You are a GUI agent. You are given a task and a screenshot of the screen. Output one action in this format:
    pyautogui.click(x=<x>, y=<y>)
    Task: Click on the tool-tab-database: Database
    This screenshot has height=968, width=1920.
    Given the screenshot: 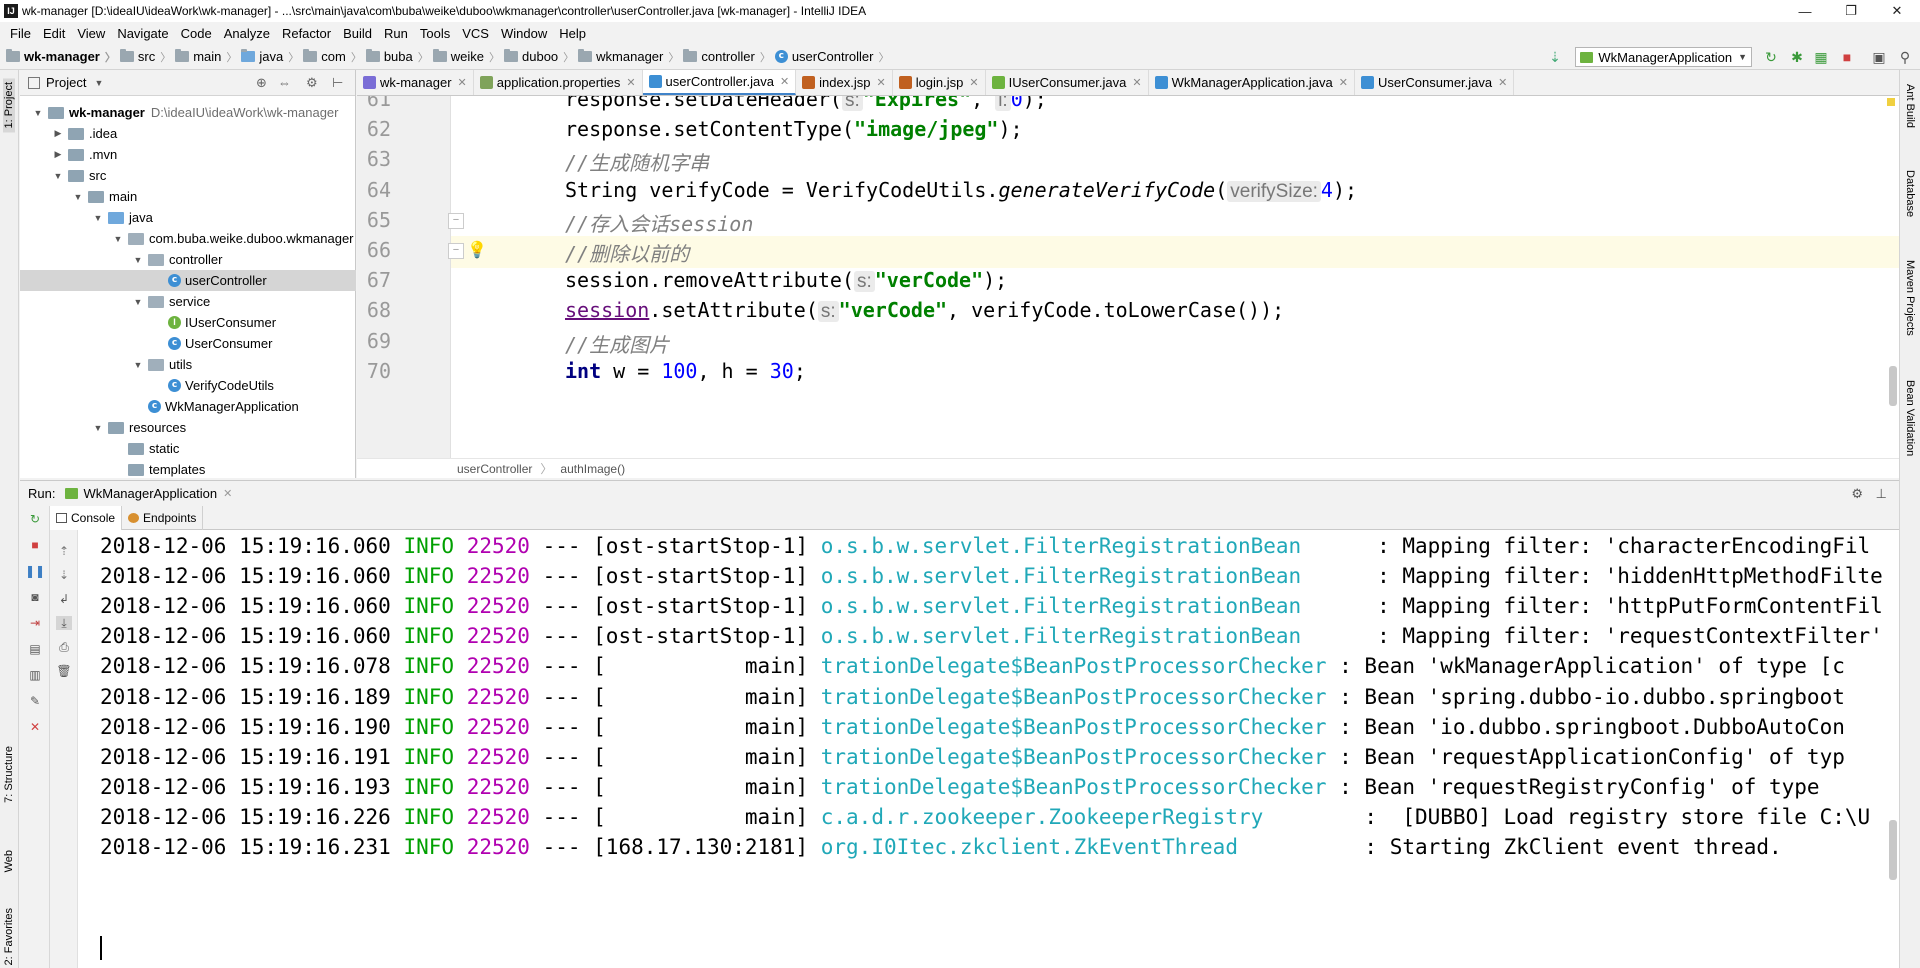 What is the action you would take?
    pyautogui.click(x=1910, y=193)
    